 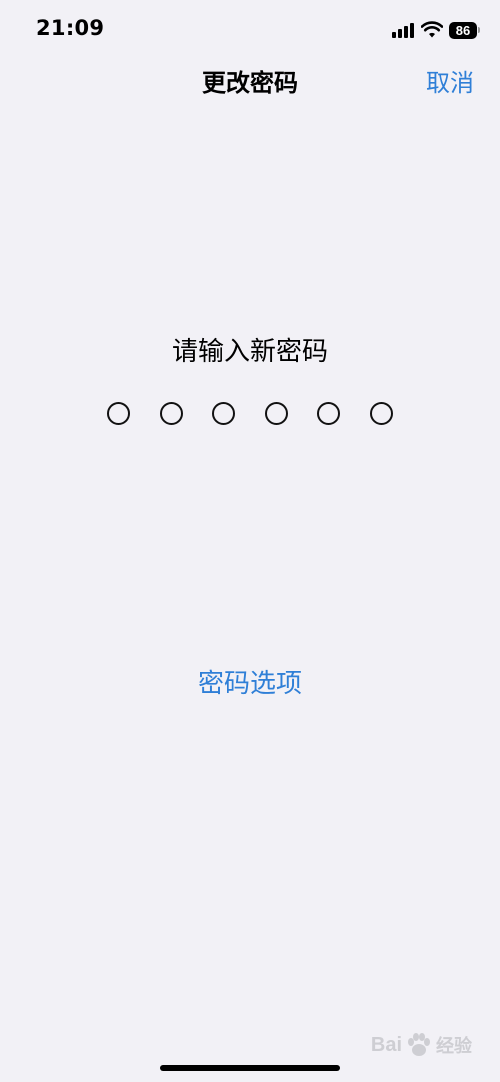 I want to click on battery-icon: 86, so click(x=464, y=30).